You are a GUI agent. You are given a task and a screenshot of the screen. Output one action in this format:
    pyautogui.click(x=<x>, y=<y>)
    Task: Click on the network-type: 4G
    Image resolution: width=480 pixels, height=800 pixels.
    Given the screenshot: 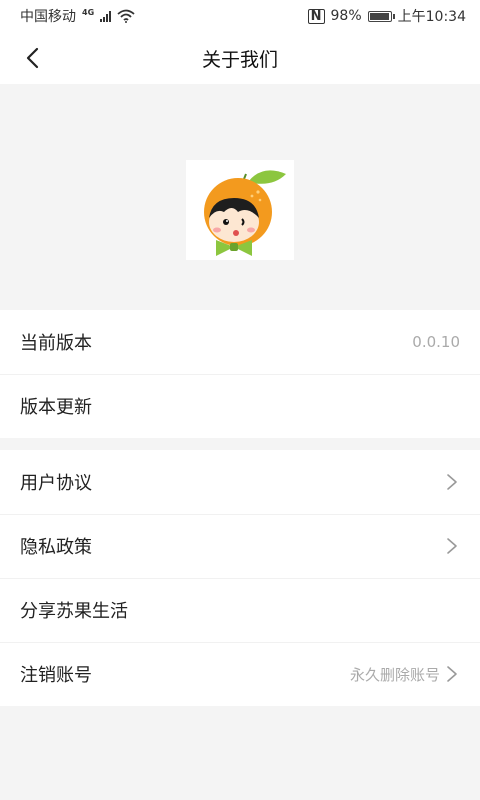 What is the action you would take?
    pyautogui.click(x=88, y=12)
    